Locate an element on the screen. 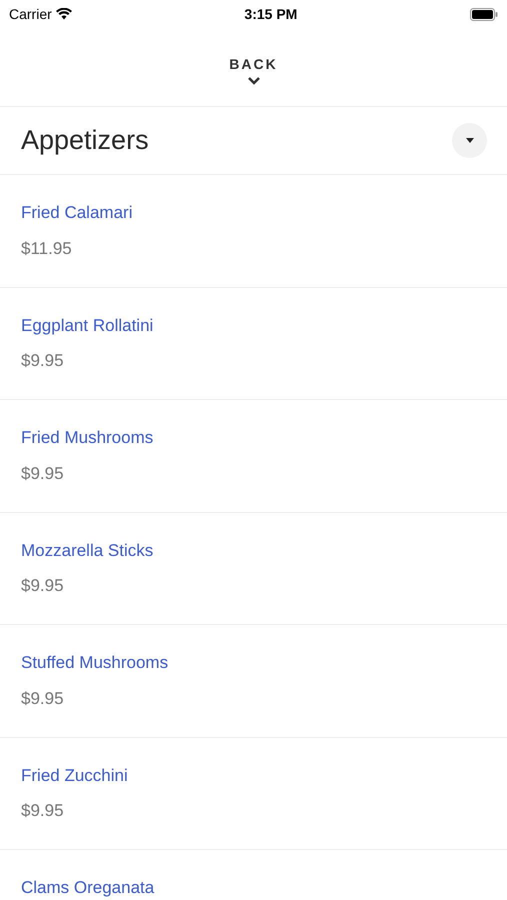 Image resolution: width=507 pixels, height=900 pixels. menu-item: Fried Zucchini $9.95 is located at coordinates (253, 794).